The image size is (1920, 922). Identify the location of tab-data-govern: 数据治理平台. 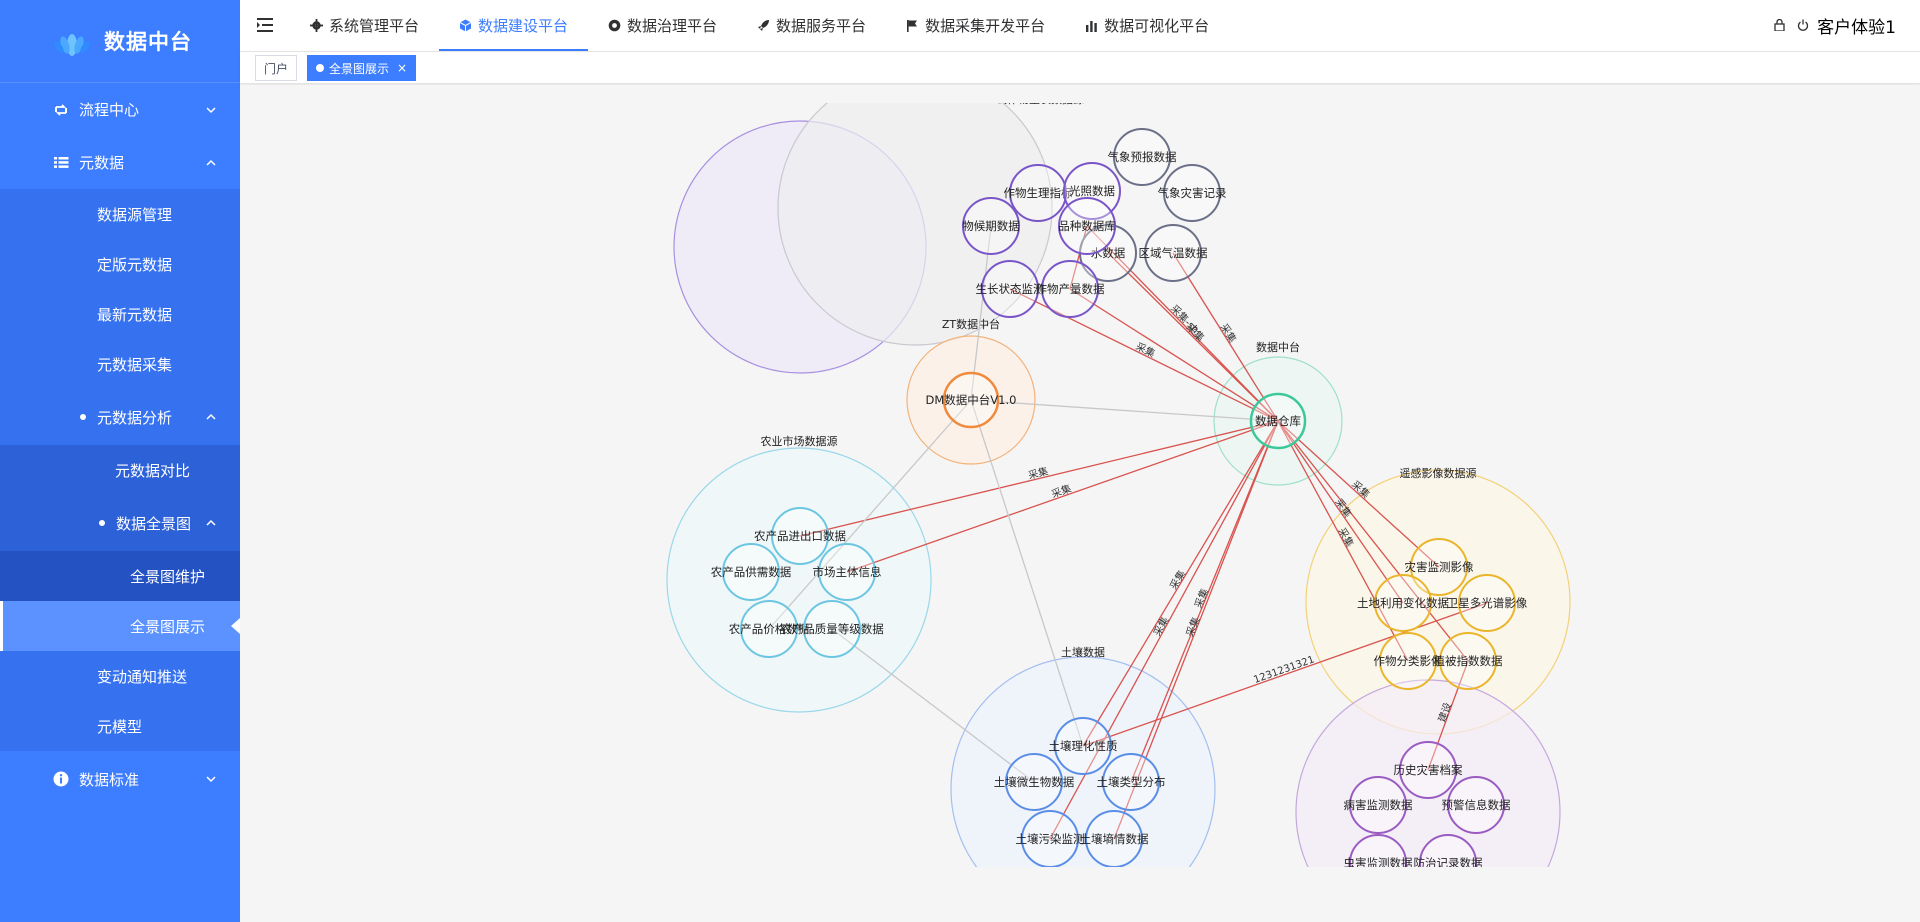
(662, 25).